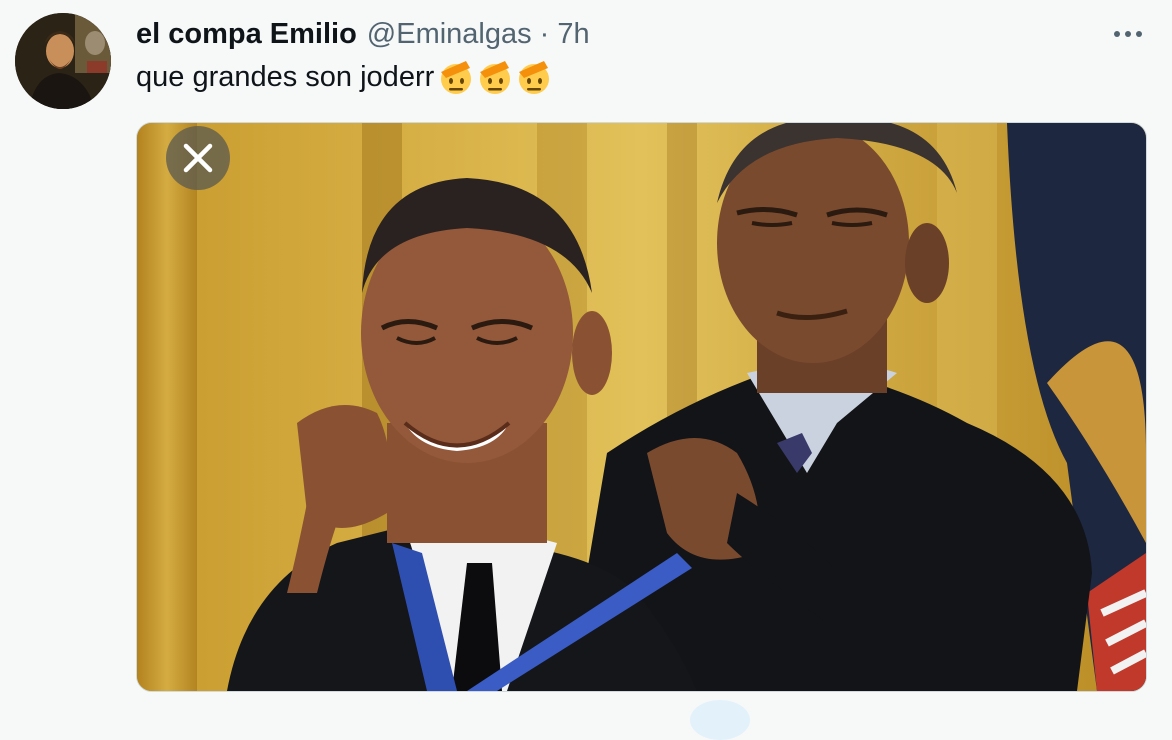 Image resolution: width=1172 pixels, height=740 pixels. I want to click on avatar-painting, so click(63, 61).